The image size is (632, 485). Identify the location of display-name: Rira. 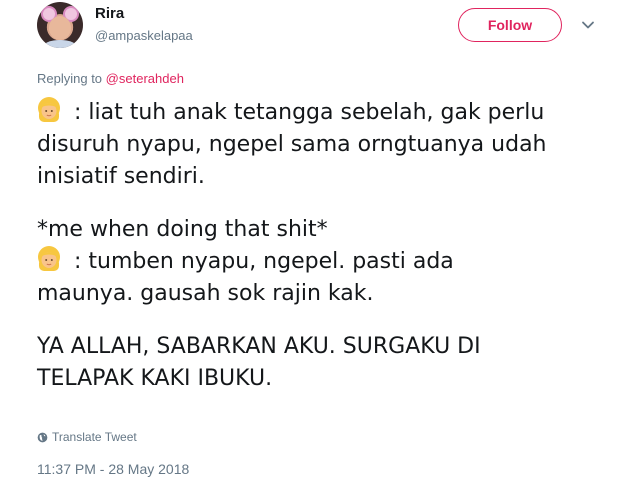
(109, 13).